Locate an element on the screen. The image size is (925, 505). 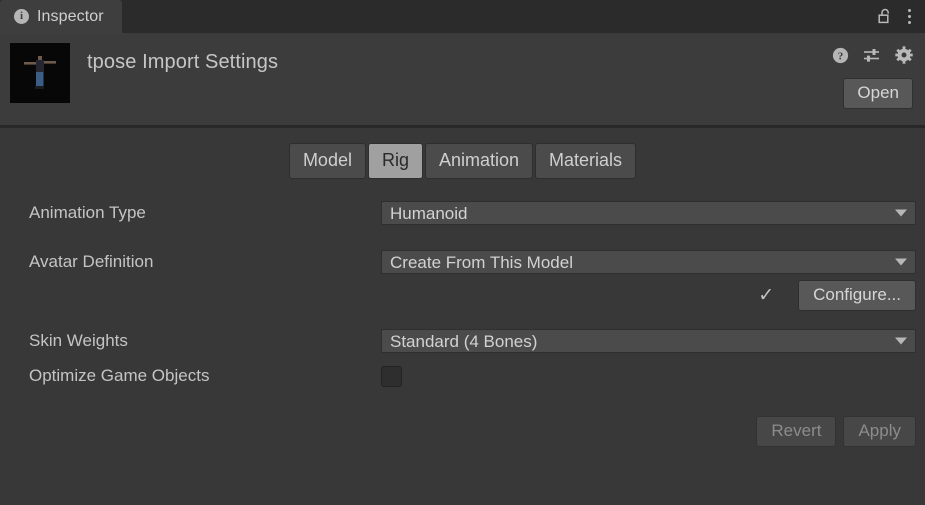
tab-model: Model is located at coordinates (327, 161).